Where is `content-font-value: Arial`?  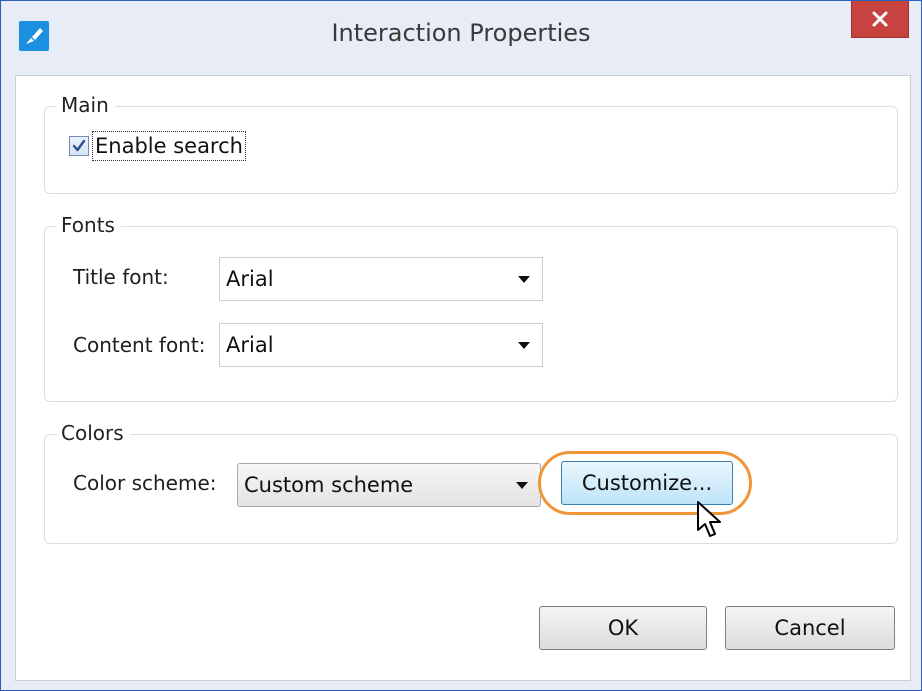 content-font-value: Arial is located at coordinates (250, 345).